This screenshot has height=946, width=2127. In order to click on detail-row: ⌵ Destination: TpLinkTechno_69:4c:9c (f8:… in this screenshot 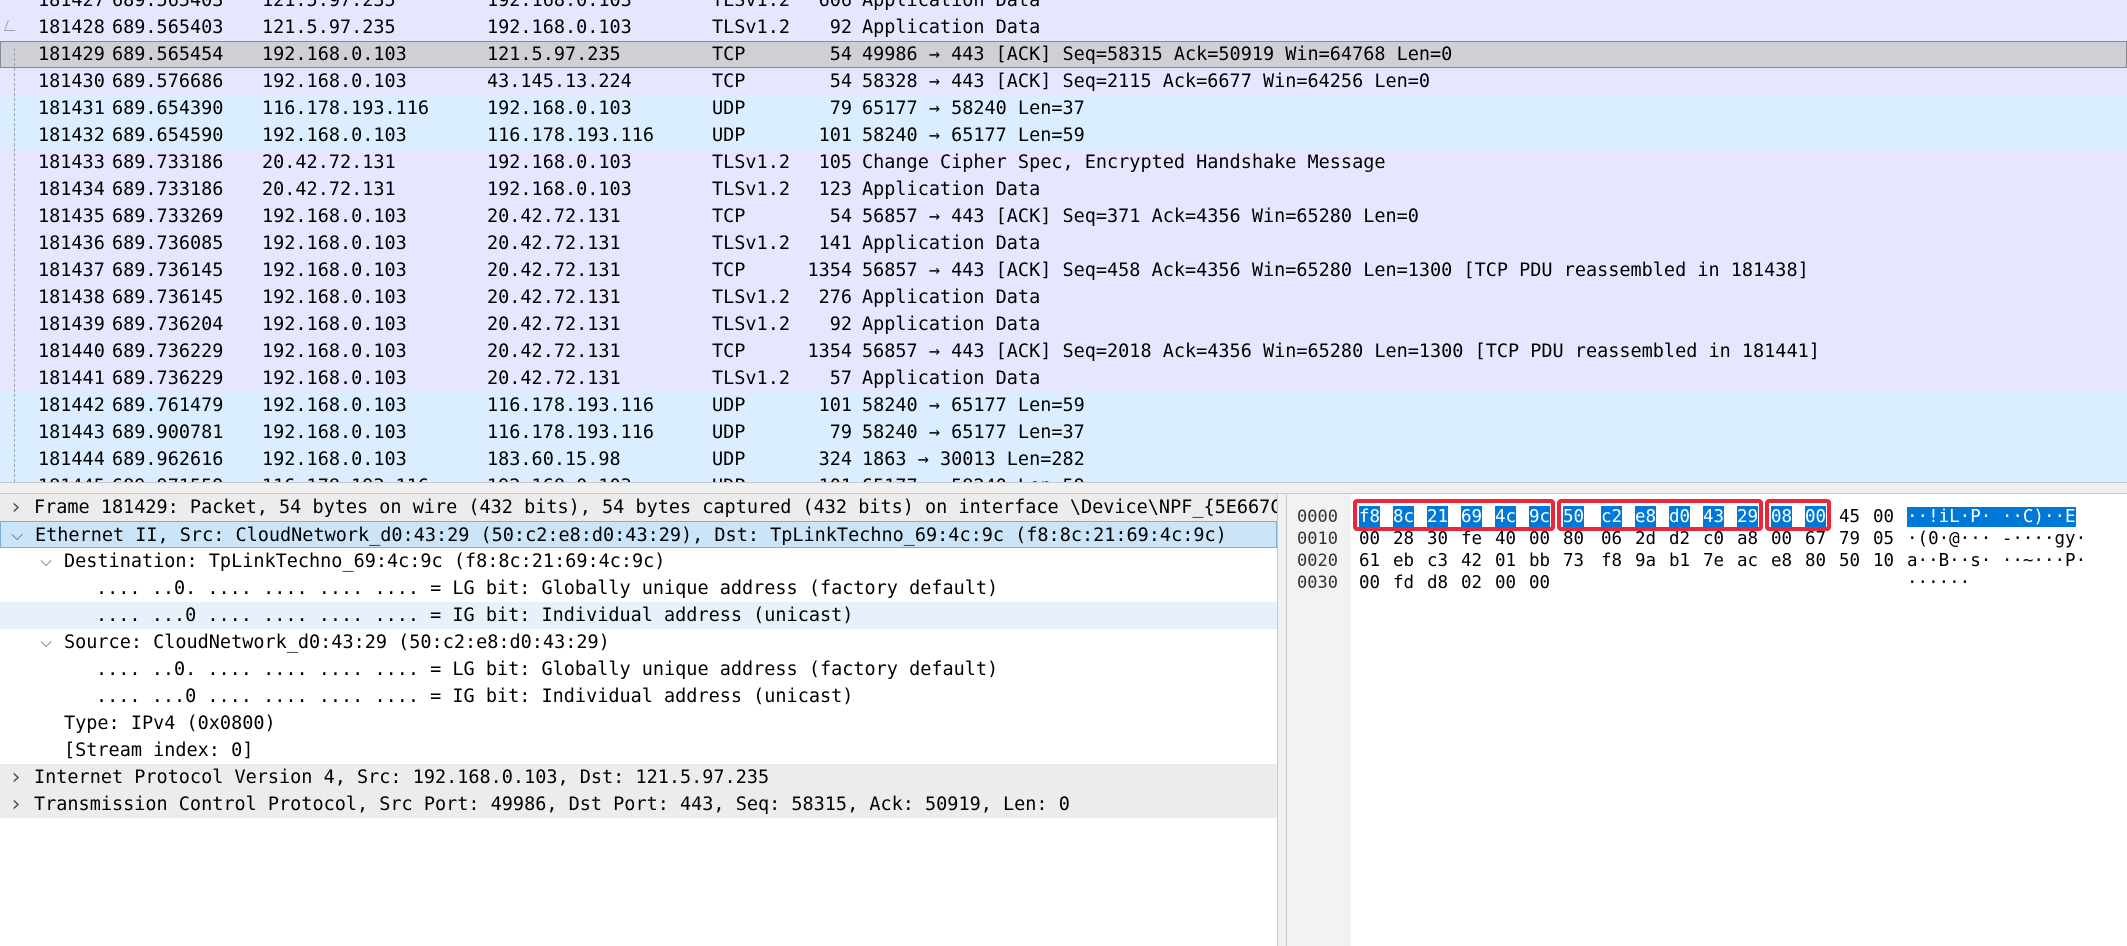, I will do `click(638, 561)`.